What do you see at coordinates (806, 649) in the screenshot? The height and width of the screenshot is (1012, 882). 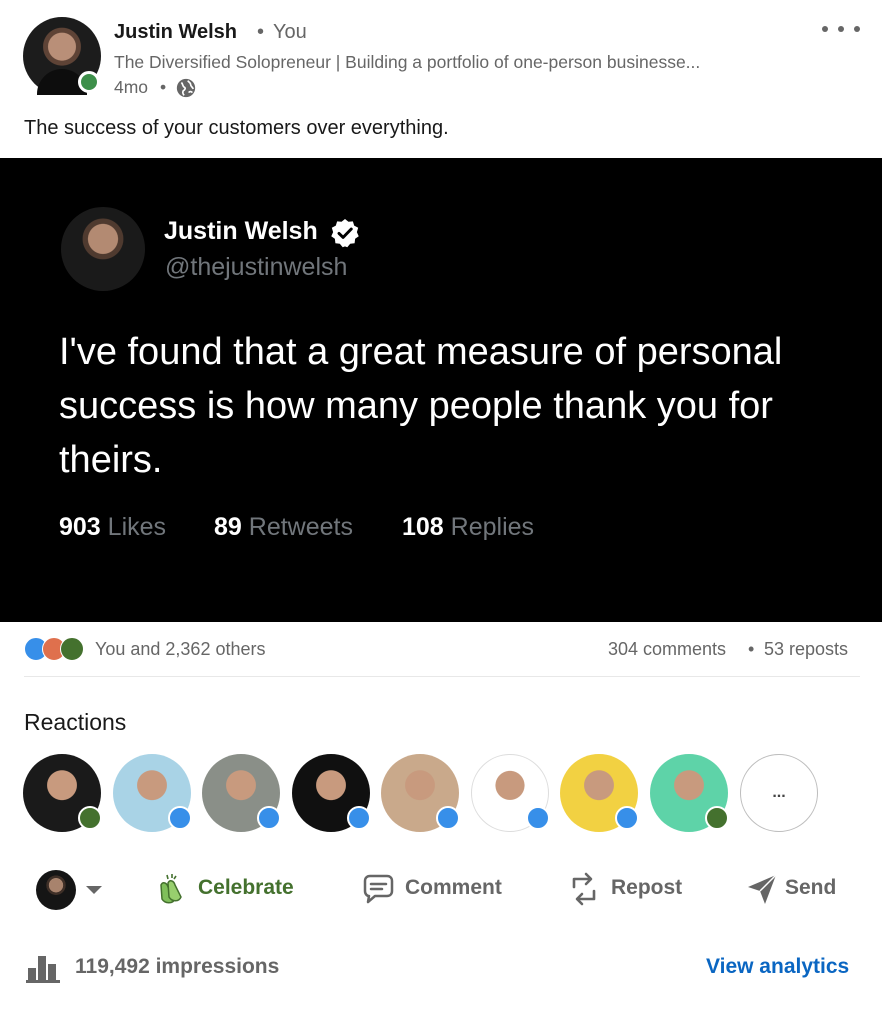 I see `reposts-count: 53 reposts` at bounding box center [806, 649].